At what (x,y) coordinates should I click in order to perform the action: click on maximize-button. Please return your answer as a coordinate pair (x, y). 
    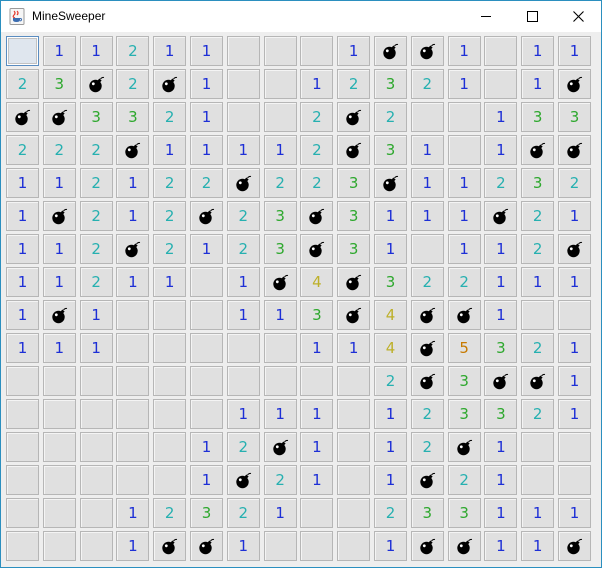
    Looking at the image, I should click on (532, 16).